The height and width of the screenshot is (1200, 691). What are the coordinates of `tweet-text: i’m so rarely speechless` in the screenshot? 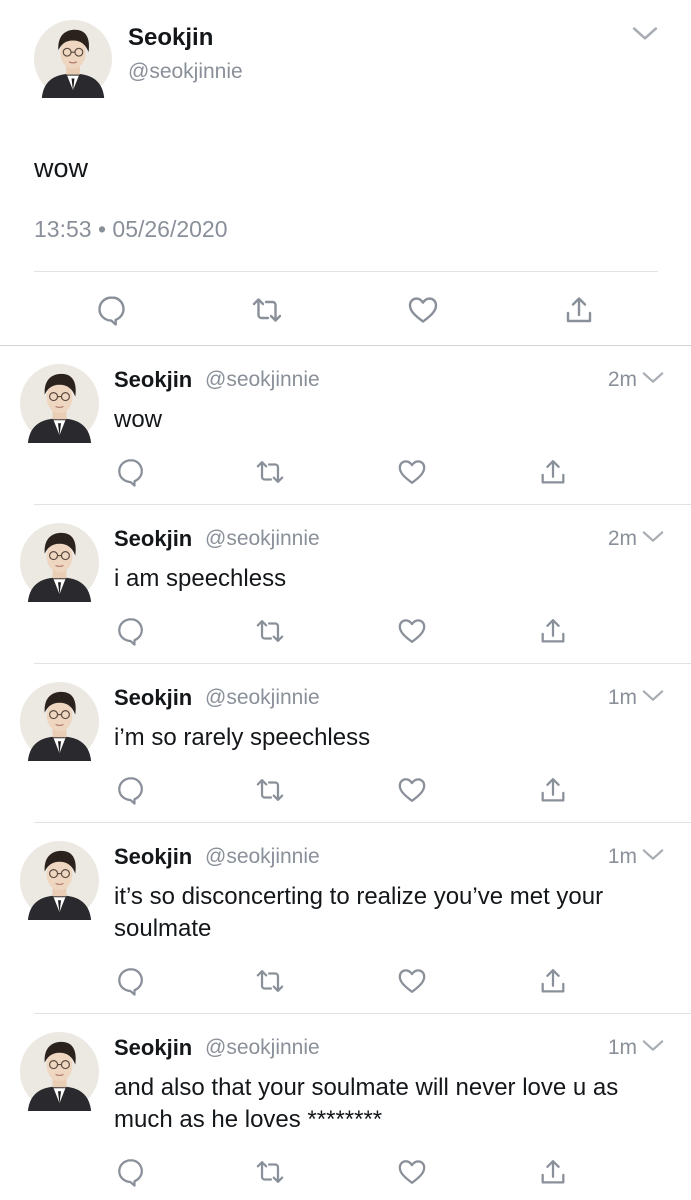 It's located at (242, 737).